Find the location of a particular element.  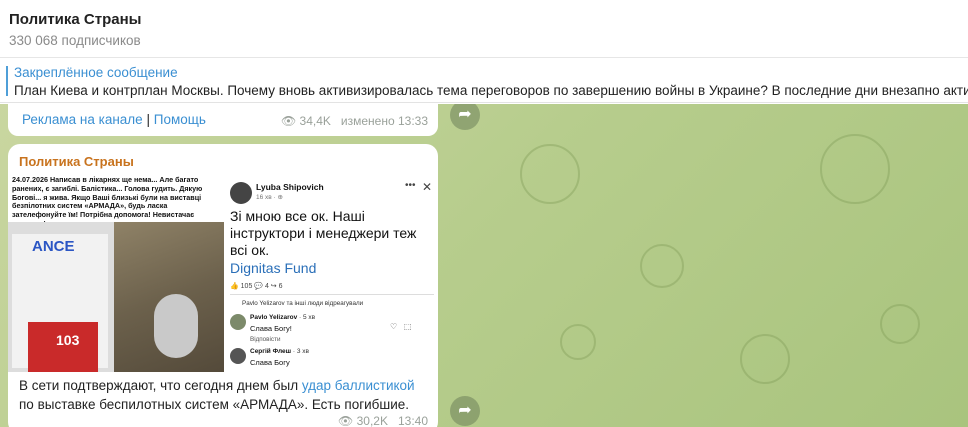

pinned-title: Закреплённое сообщение is located at coordinates (96, 72).